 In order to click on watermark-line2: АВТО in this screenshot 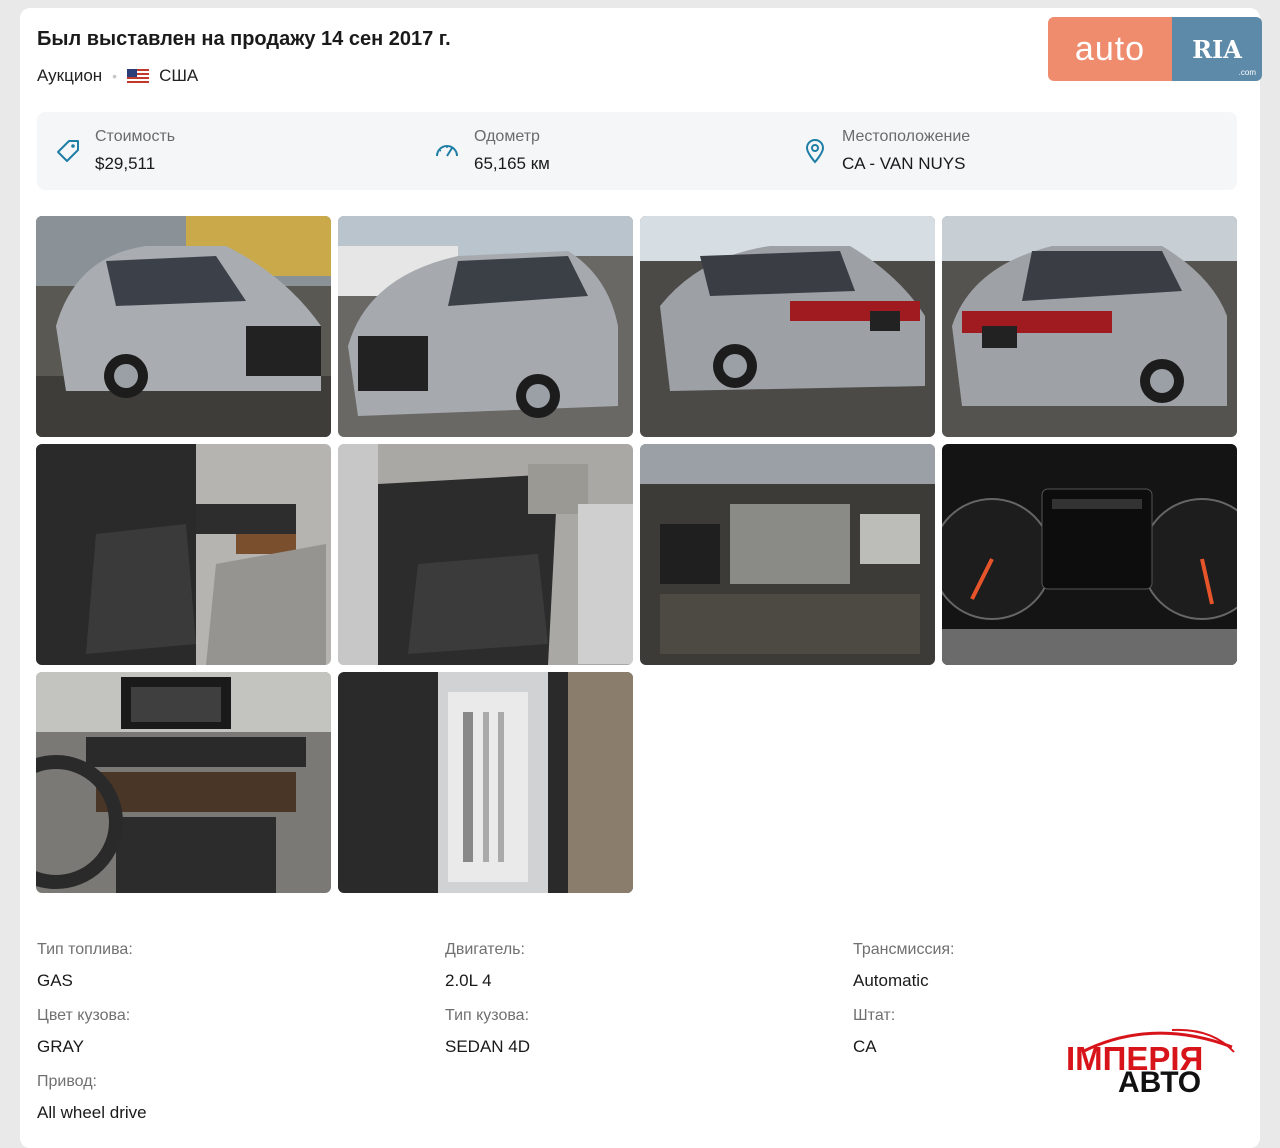, I will do `click(1160, 1082)`.